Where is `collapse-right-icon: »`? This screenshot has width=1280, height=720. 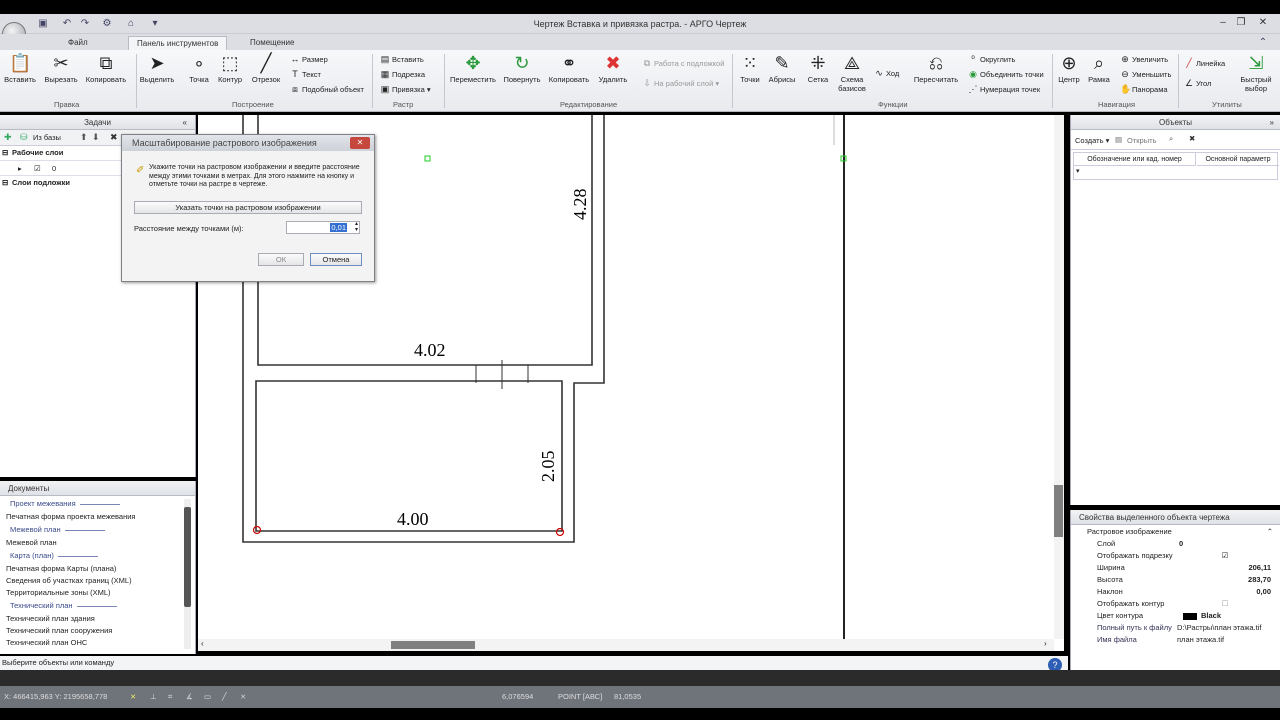
collapse-right-icon: » is located at coordinates (1272, 122).